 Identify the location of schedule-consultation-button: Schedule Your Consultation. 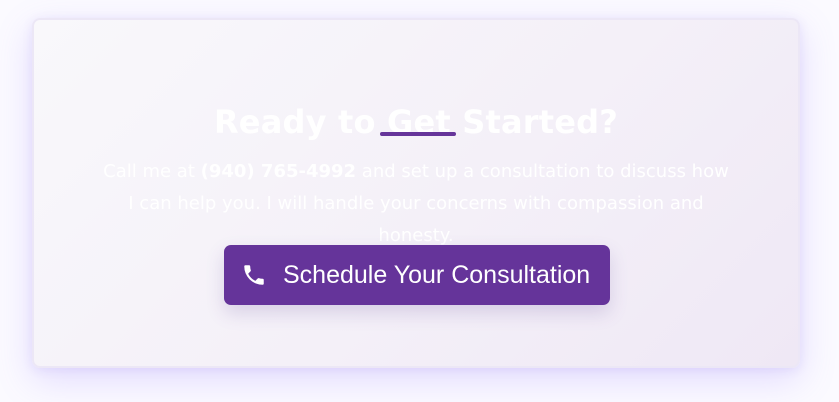
(417, 275).